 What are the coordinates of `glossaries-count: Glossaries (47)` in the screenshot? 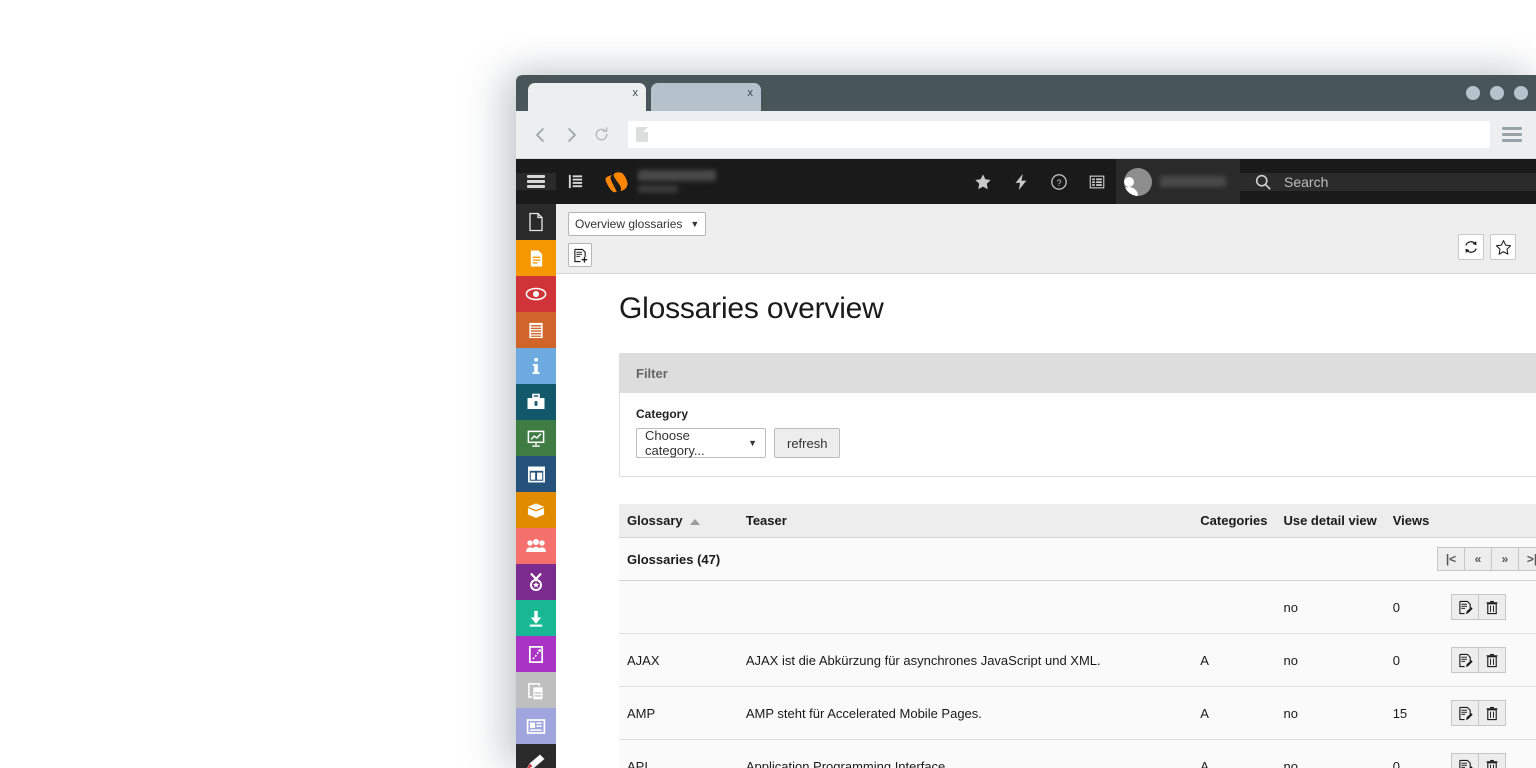 It's located at (1002, 559).